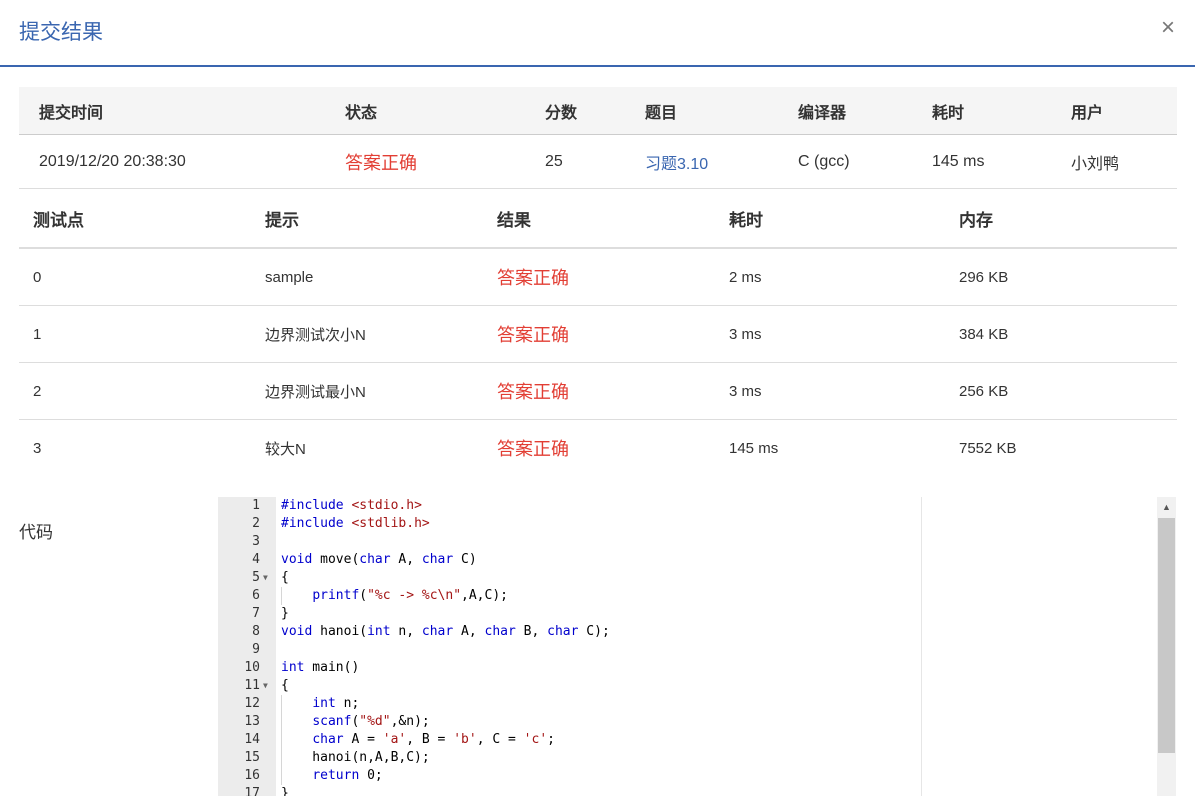 Image resolution: width=1195 pixels, height=796 pixels. What do you see at coordinates (595, 111) in the screenshot?
I see `col-score: 分数` at bounding box center [595, 111].